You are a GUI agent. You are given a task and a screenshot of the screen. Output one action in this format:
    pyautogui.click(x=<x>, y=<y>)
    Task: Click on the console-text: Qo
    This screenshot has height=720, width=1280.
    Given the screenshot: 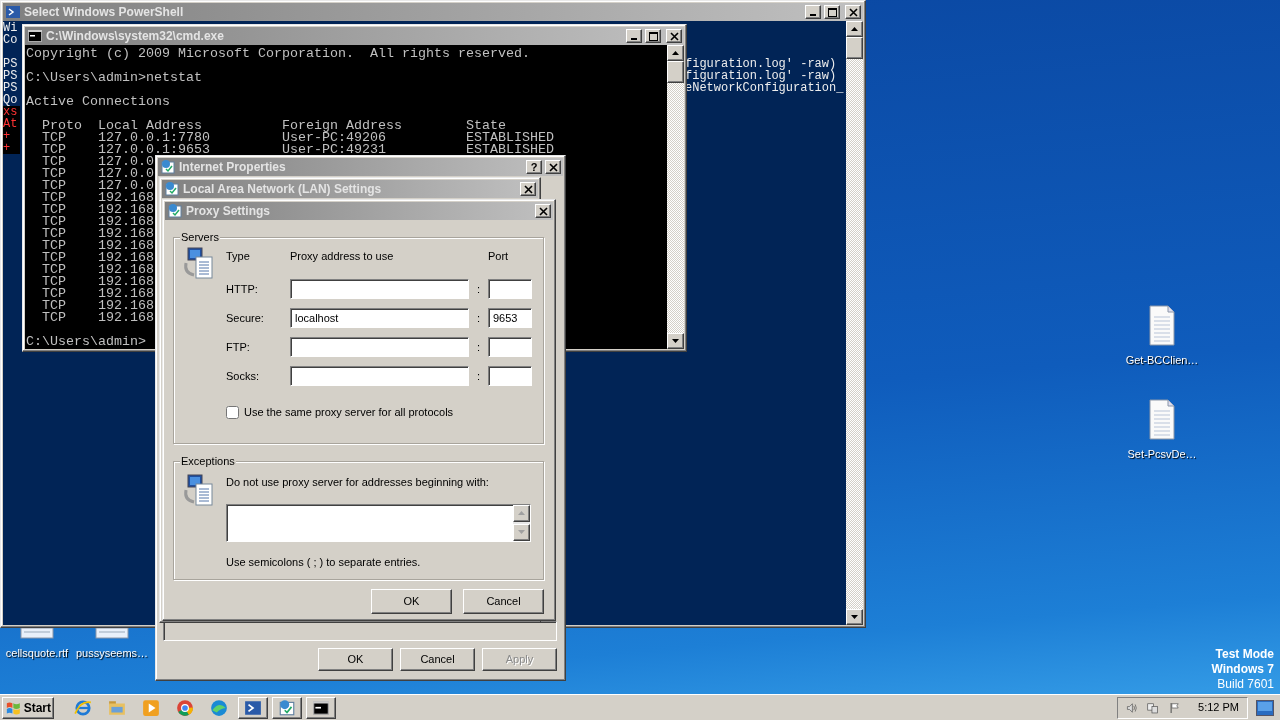 What is the action you would take?
    pyautogui.click(x=10, y=100)
    